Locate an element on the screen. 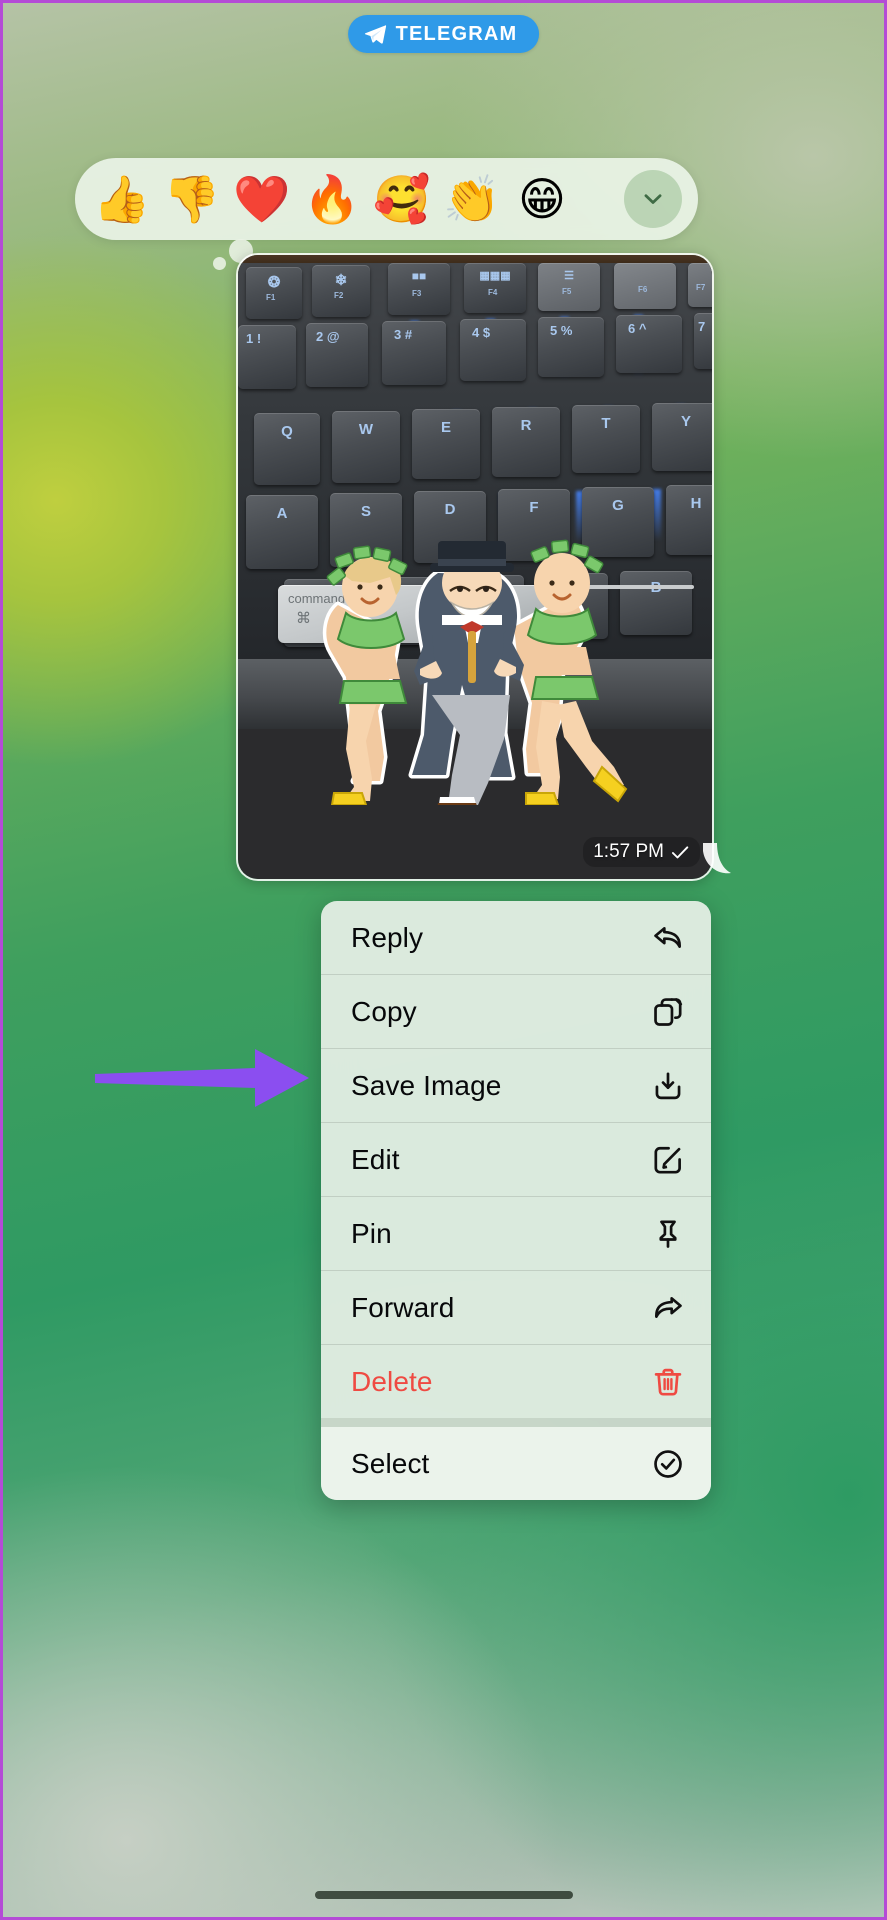 This screenshot has width=887, height=1920. context-menu-group-secondary: Select is located at coordinates (516, 1463).